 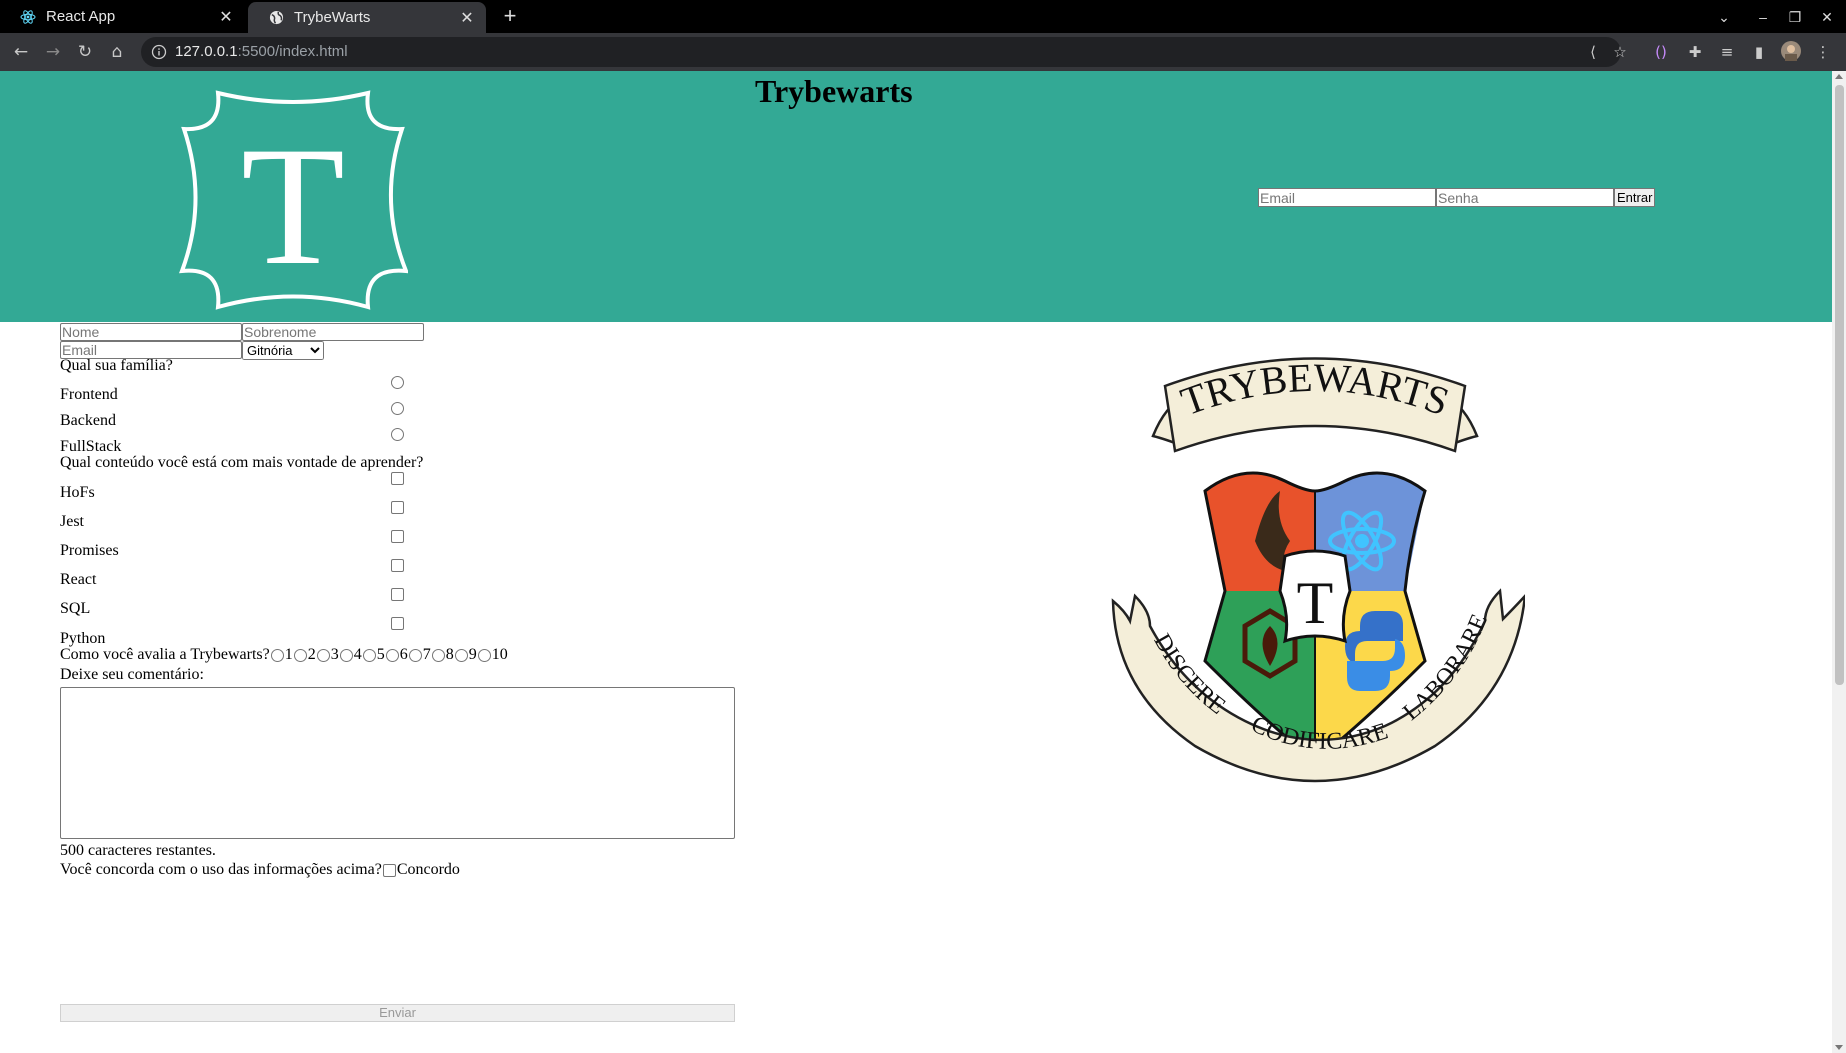 What do you see at coordinates (132, 674) in the screenshot?
I see `comment-label: Deixe seu comentário:` at bounding box center [132, 674].